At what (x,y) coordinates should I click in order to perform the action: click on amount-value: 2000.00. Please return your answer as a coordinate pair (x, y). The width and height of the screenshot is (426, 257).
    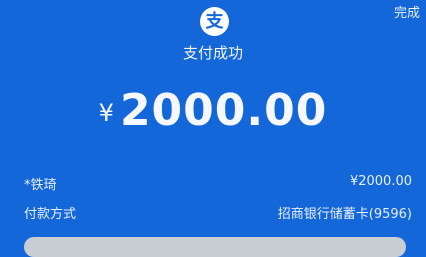
    Looking at the image, I should click on (223, 110).